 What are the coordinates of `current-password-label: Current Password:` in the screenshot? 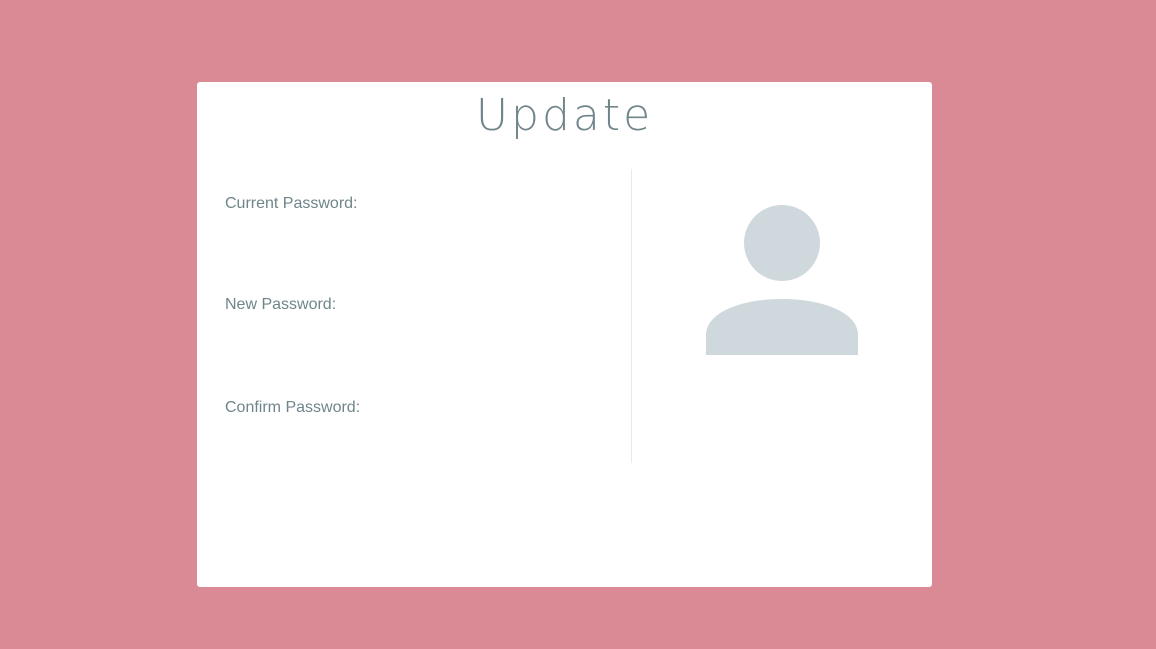 It's located at (291, 203).